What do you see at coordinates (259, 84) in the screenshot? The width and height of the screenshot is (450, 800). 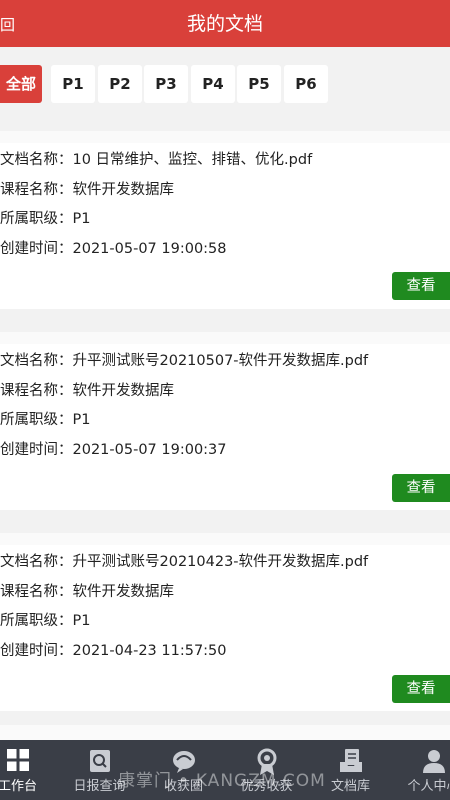 I see `filter-p5: P5` at bounding box center [259, 84].